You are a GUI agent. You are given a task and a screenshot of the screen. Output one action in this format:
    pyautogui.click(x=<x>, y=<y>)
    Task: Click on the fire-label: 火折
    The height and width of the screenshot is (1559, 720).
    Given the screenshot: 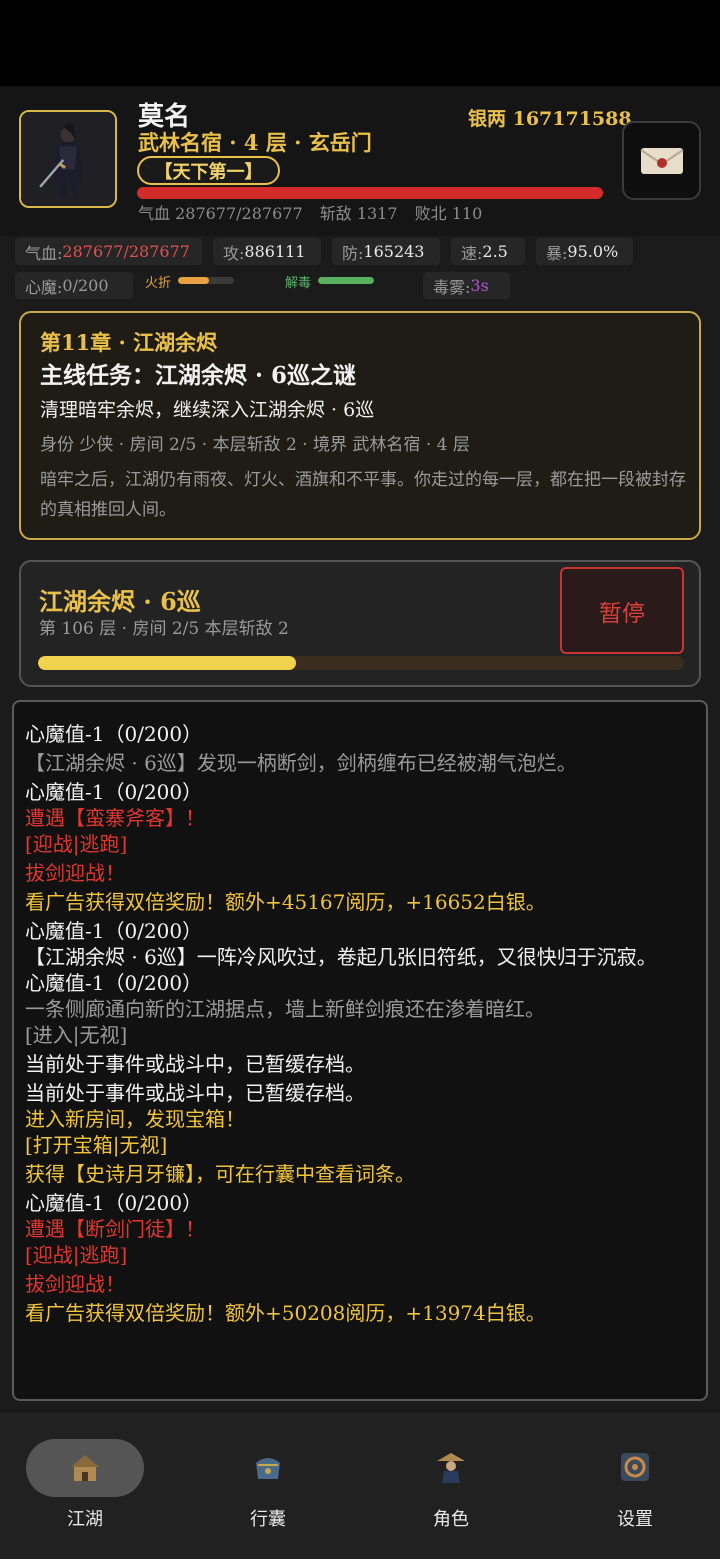 What is the action you would take?
    pyautogui.click(x=158, y=283)
    